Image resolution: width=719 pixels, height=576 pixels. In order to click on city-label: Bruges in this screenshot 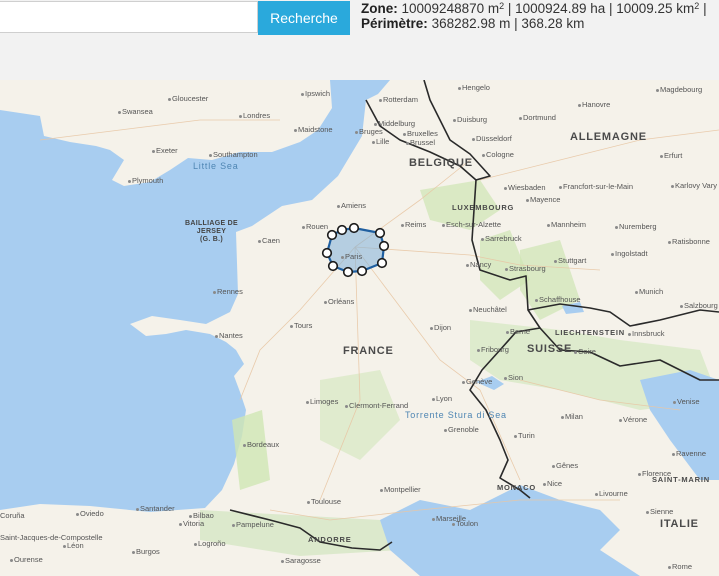, I will do `click(371, 131)`.